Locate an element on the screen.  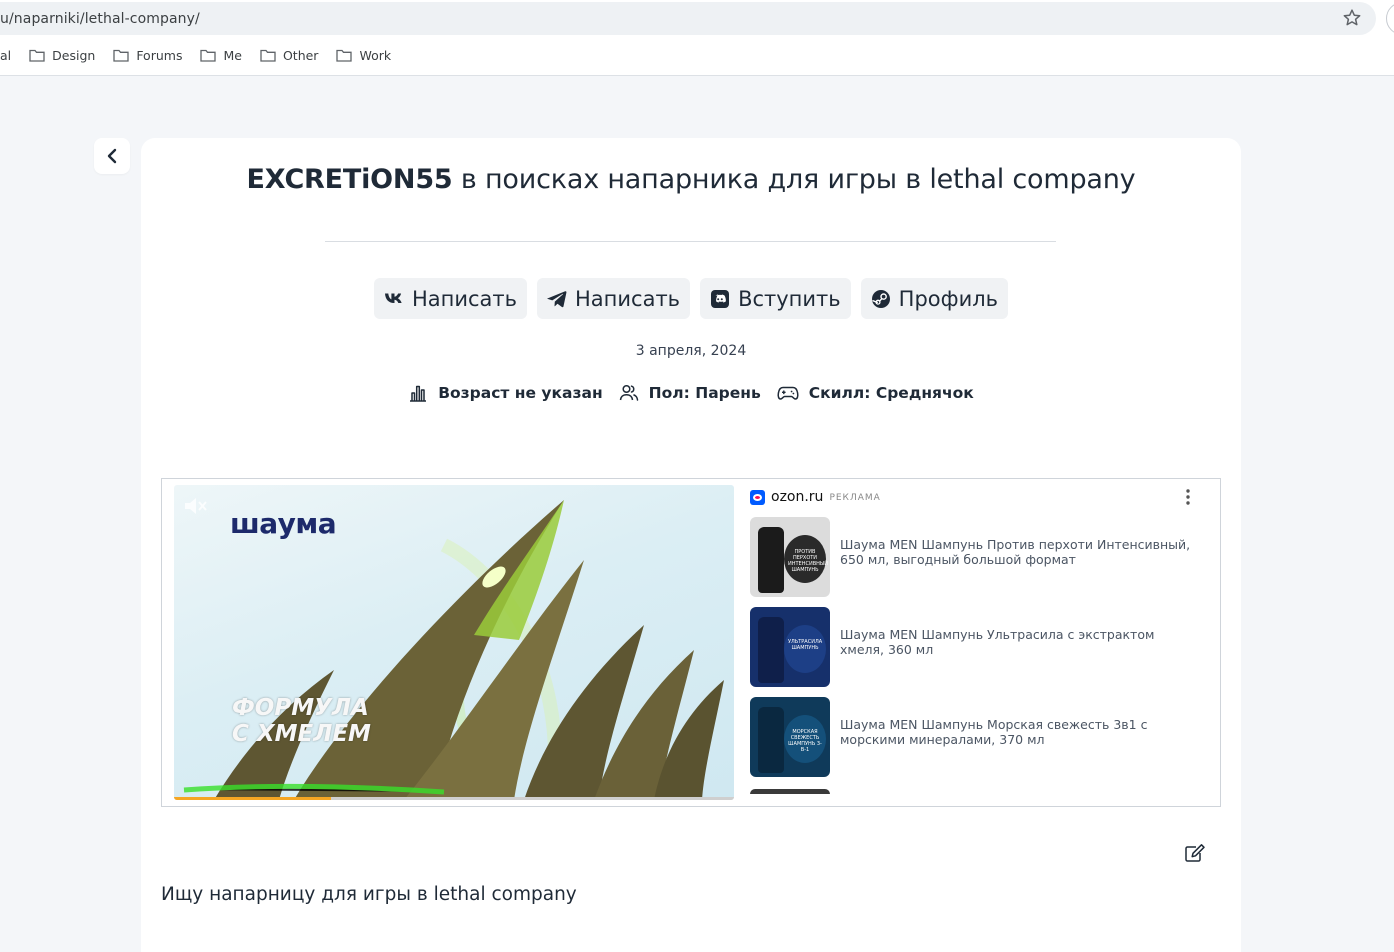
bookmark-folder-work: Work is located at coordinates (363, 55).